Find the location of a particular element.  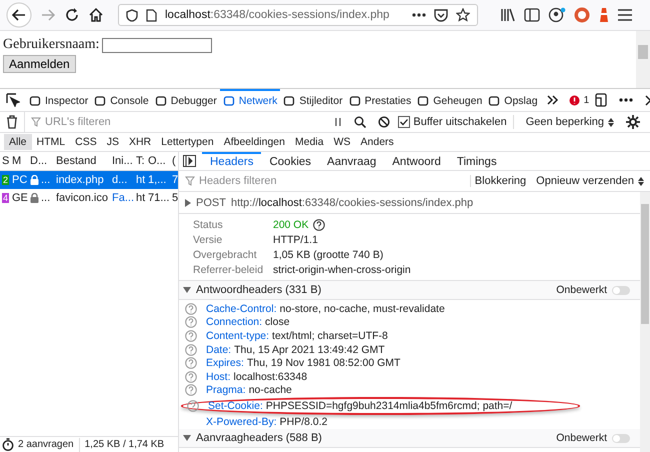

type-filter-button: HTML is located at coordinates (51, 142).